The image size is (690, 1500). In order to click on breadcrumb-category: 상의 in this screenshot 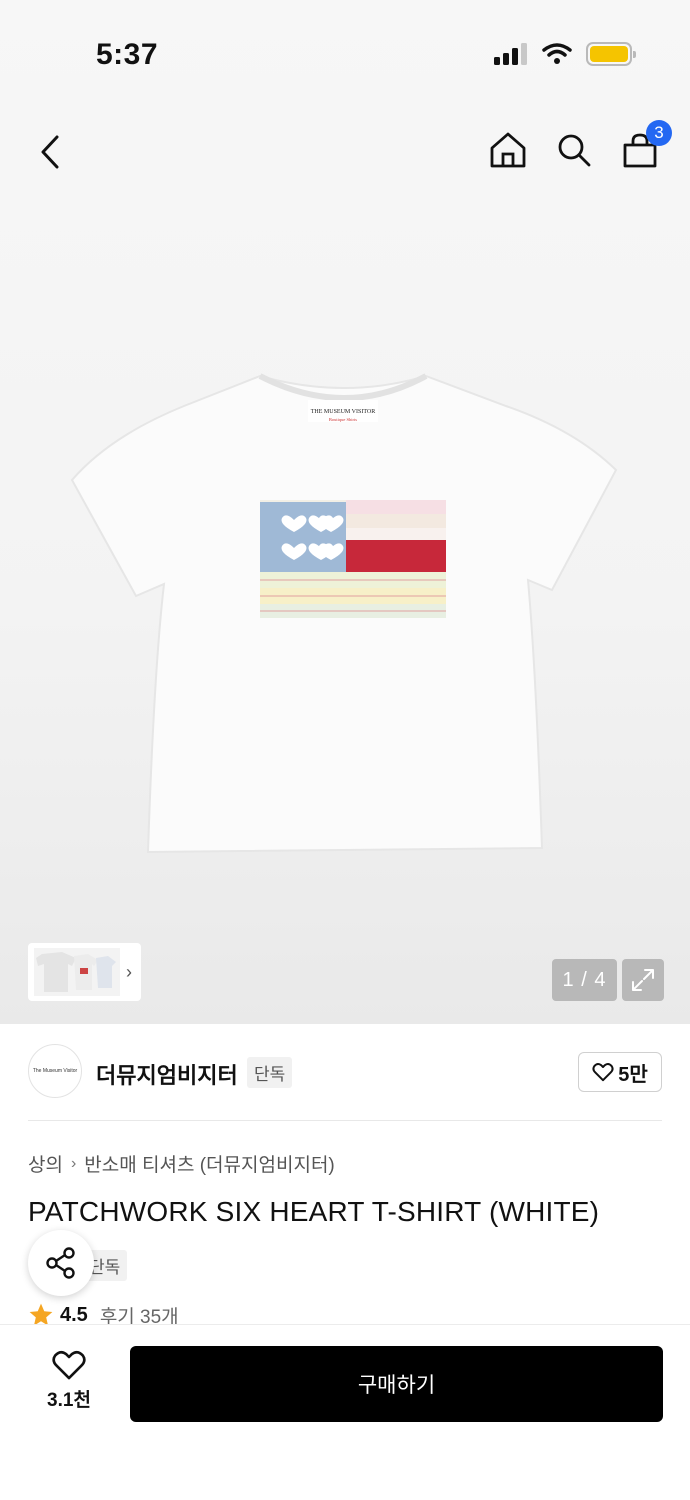, I will do `click(45, 1163)`.